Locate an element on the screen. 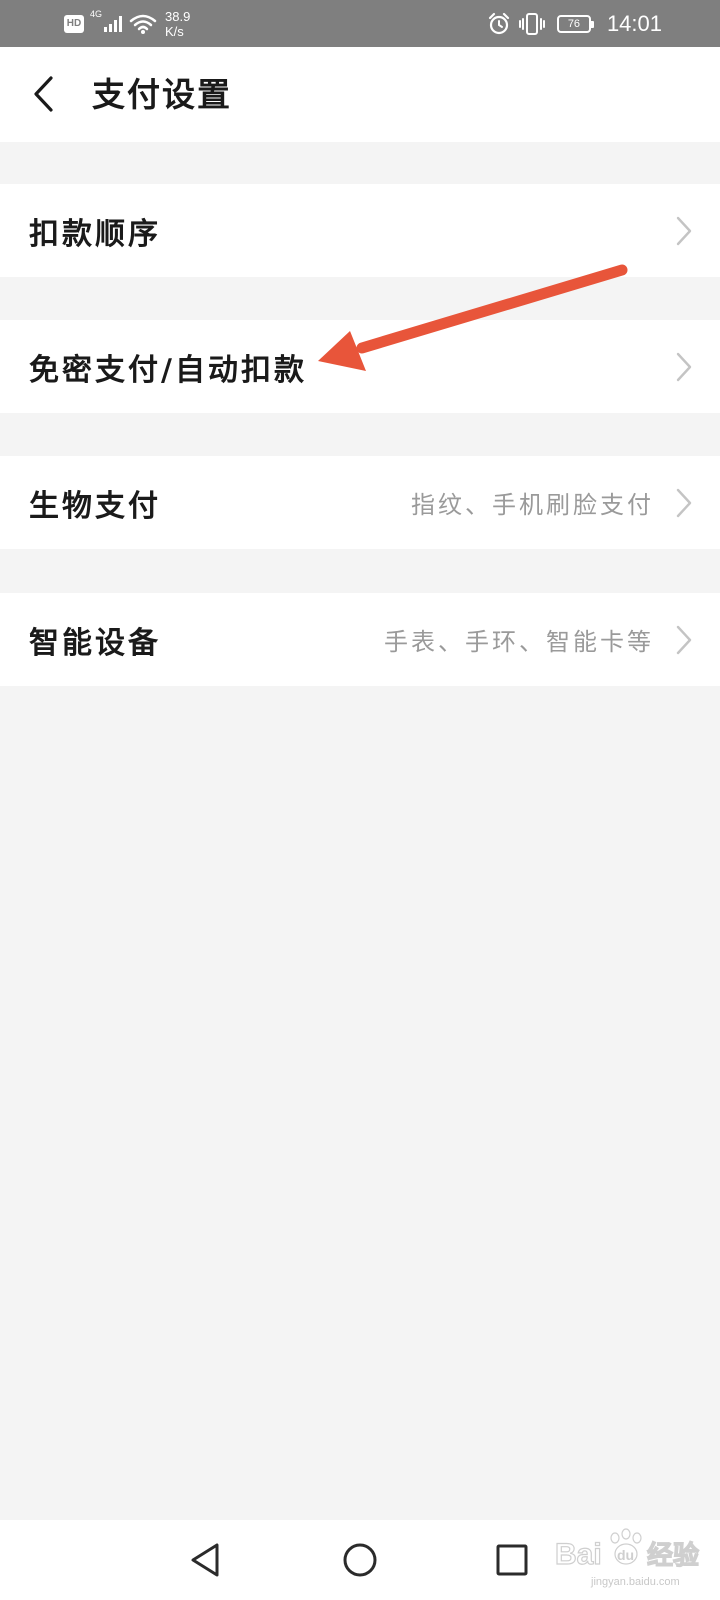 Image resolution: width=720 pixels, height=1600 pixels. vibrate-icon is located at coordinates (531, 23).